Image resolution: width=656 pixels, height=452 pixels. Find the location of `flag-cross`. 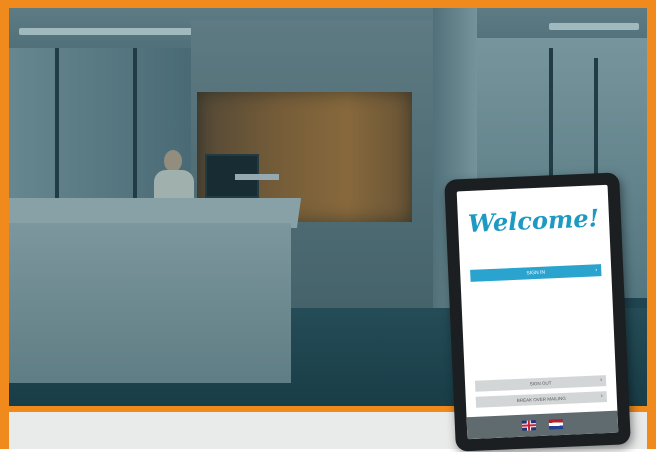

flag-cross is located at coordinates (528, 425).